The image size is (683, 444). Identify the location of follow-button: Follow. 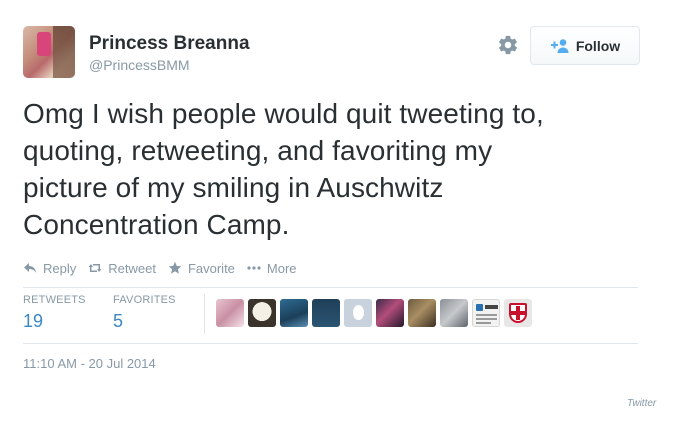
(585, 45).